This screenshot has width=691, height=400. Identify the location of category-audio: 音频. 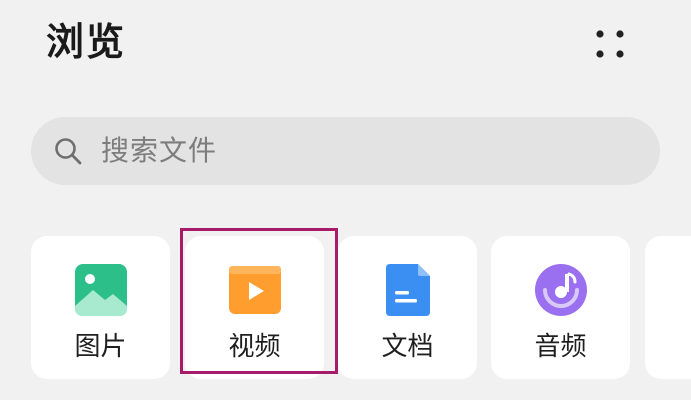
(560, 307).